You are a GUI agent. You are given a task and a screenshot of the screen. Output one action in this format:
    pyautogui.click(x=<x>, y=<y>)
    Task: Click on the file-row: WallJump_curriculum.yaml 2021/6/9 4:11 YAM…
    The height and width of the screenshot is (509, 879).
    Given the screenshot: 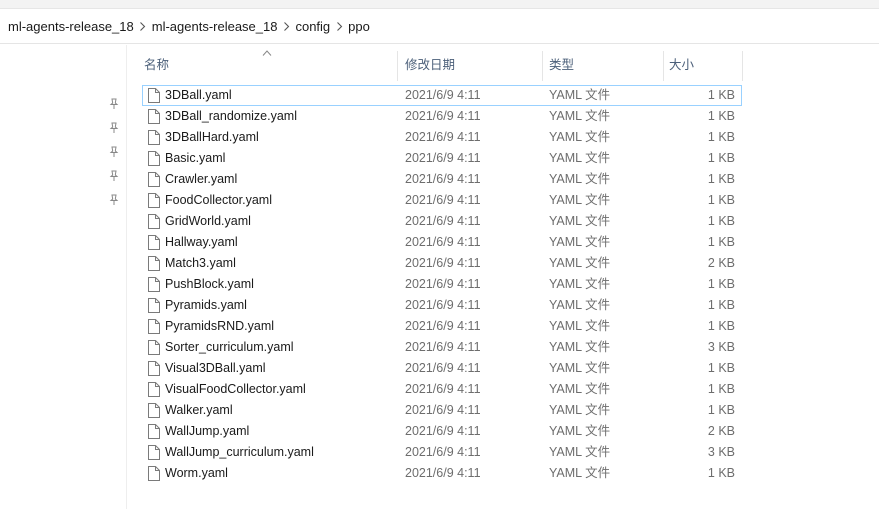 What is the action you would take?
    pyautogui.click(x=442, y=452)
    